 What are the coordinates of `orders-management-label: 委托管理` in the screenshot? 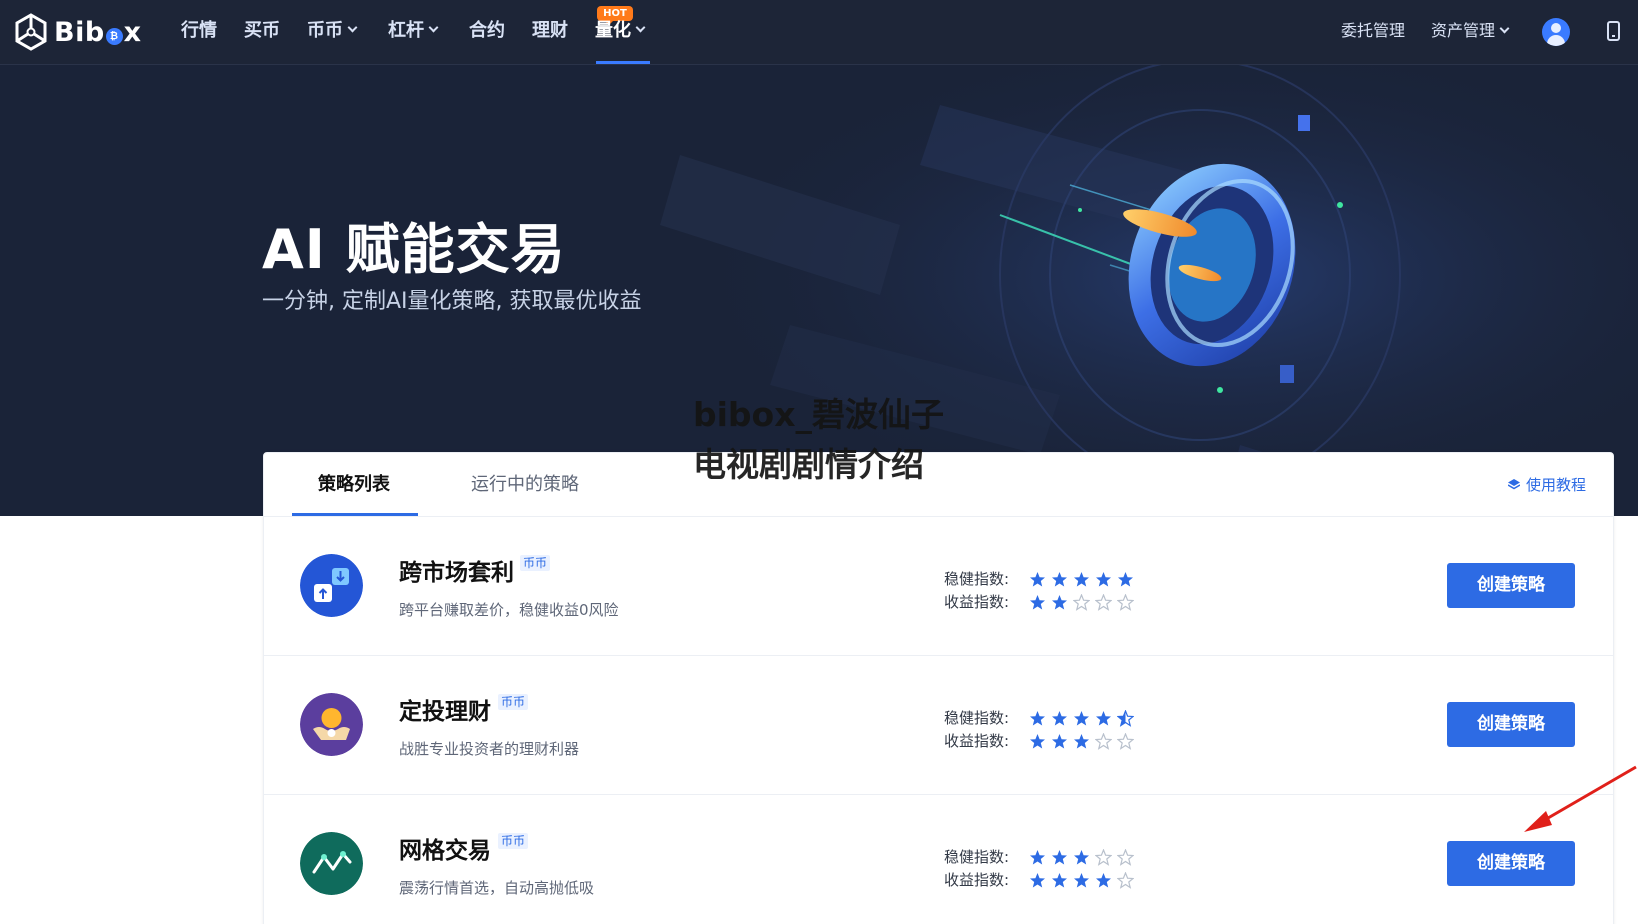 It's located at (1373, 30).